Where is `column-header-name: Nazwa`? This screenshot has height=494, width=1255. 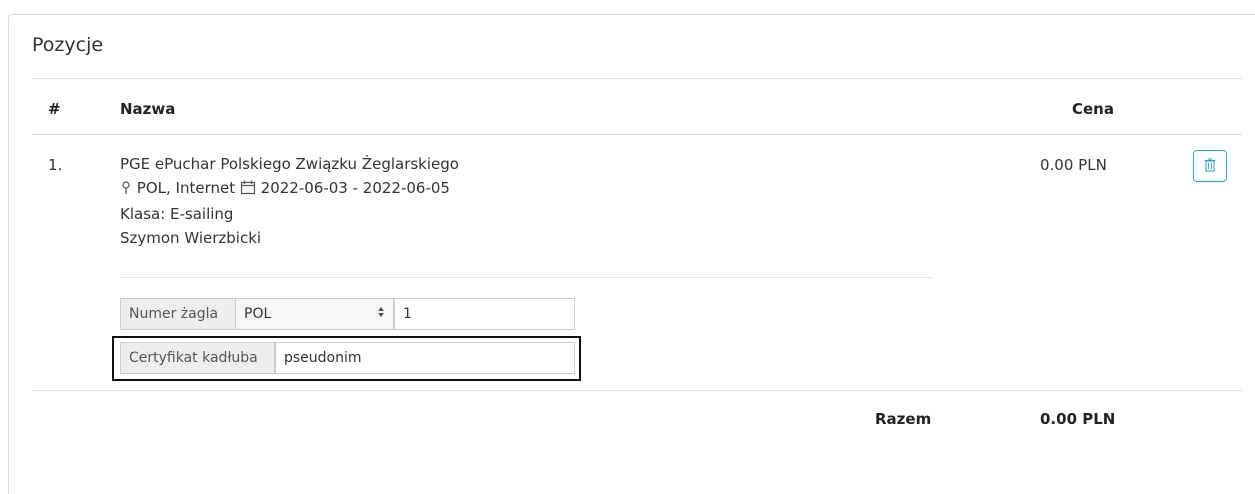 column-header-name: Nazwa is located at coordinates (148, 109).